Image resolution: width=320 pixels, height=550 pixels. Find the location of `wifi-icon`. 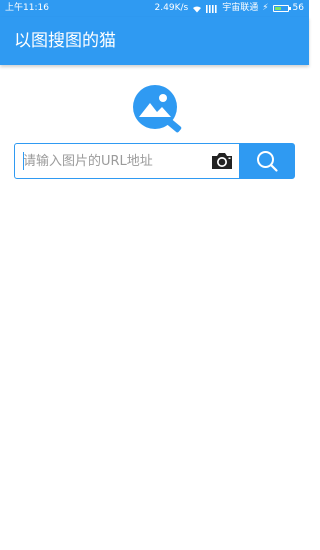

wifi-icon is located at coordinates (197, 8).